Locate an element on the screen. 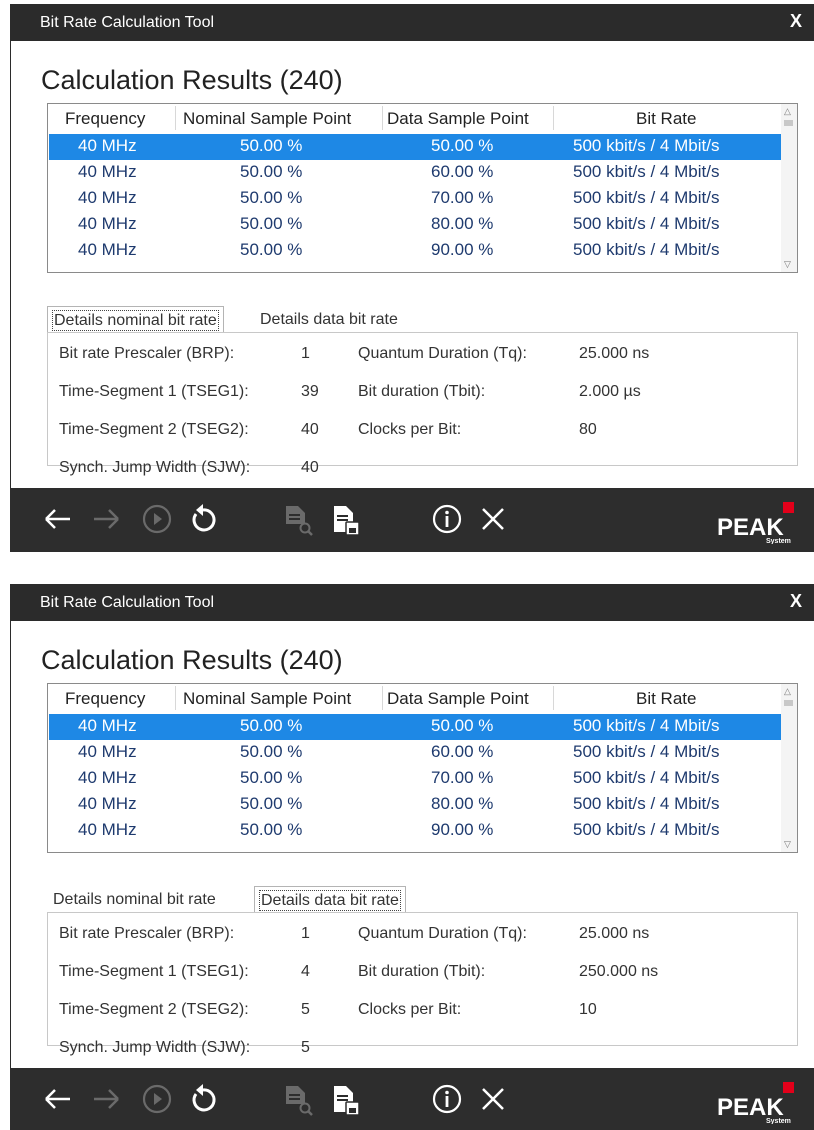  detail-label: Time-Segment 2 (TSEG2): is located at coordinates (154, 1009).